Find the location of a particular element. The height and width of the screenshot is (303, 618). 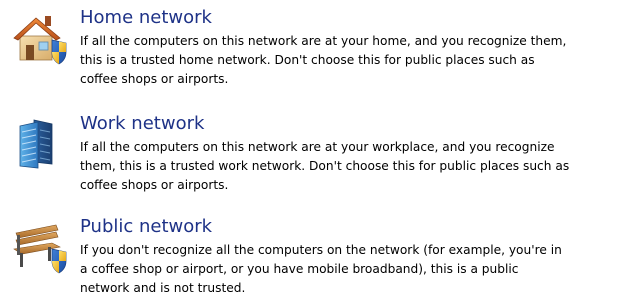

office-building-icon is located at coordinates (41, 144).